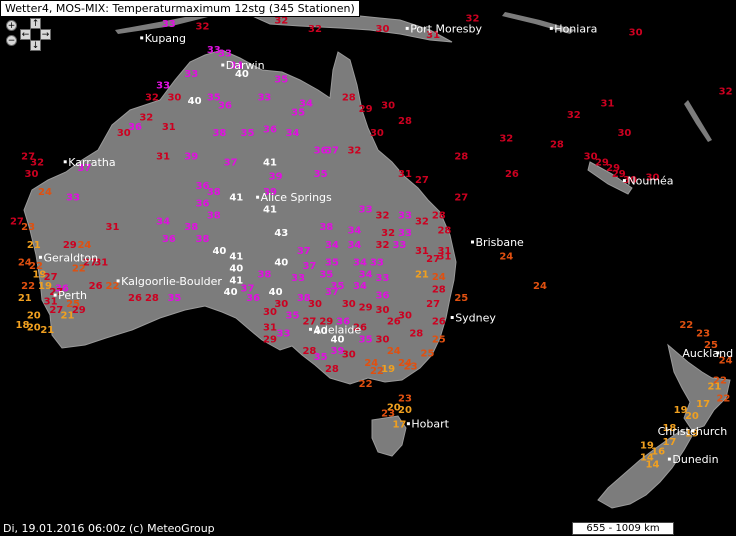 The height and width of the screenshot is (536, 736). Describe the element at coordinates (707, 353) in the screenshot. I see `place-label: Auckland` at that location.